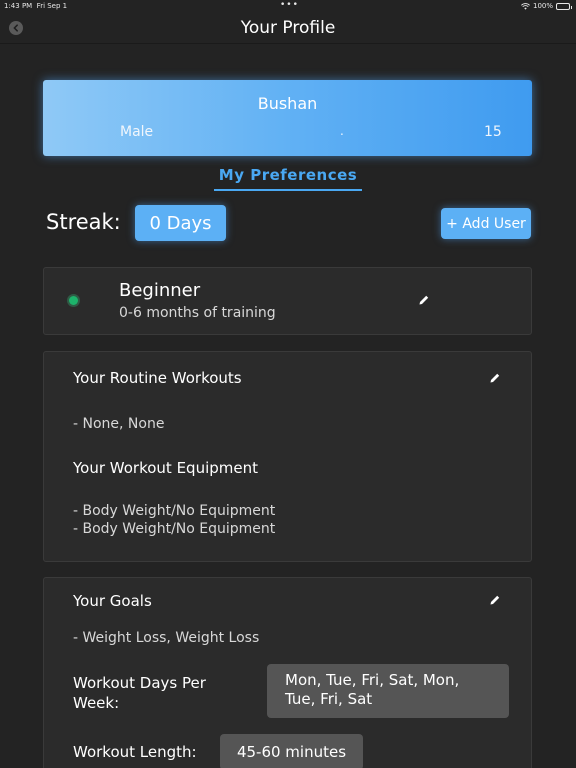 This screenshot has width=576, height=768. Describe the element at coordinates (165, 468) in the screenshot. I see `workout-equipment-title: Your Workout Equipment` at that location.